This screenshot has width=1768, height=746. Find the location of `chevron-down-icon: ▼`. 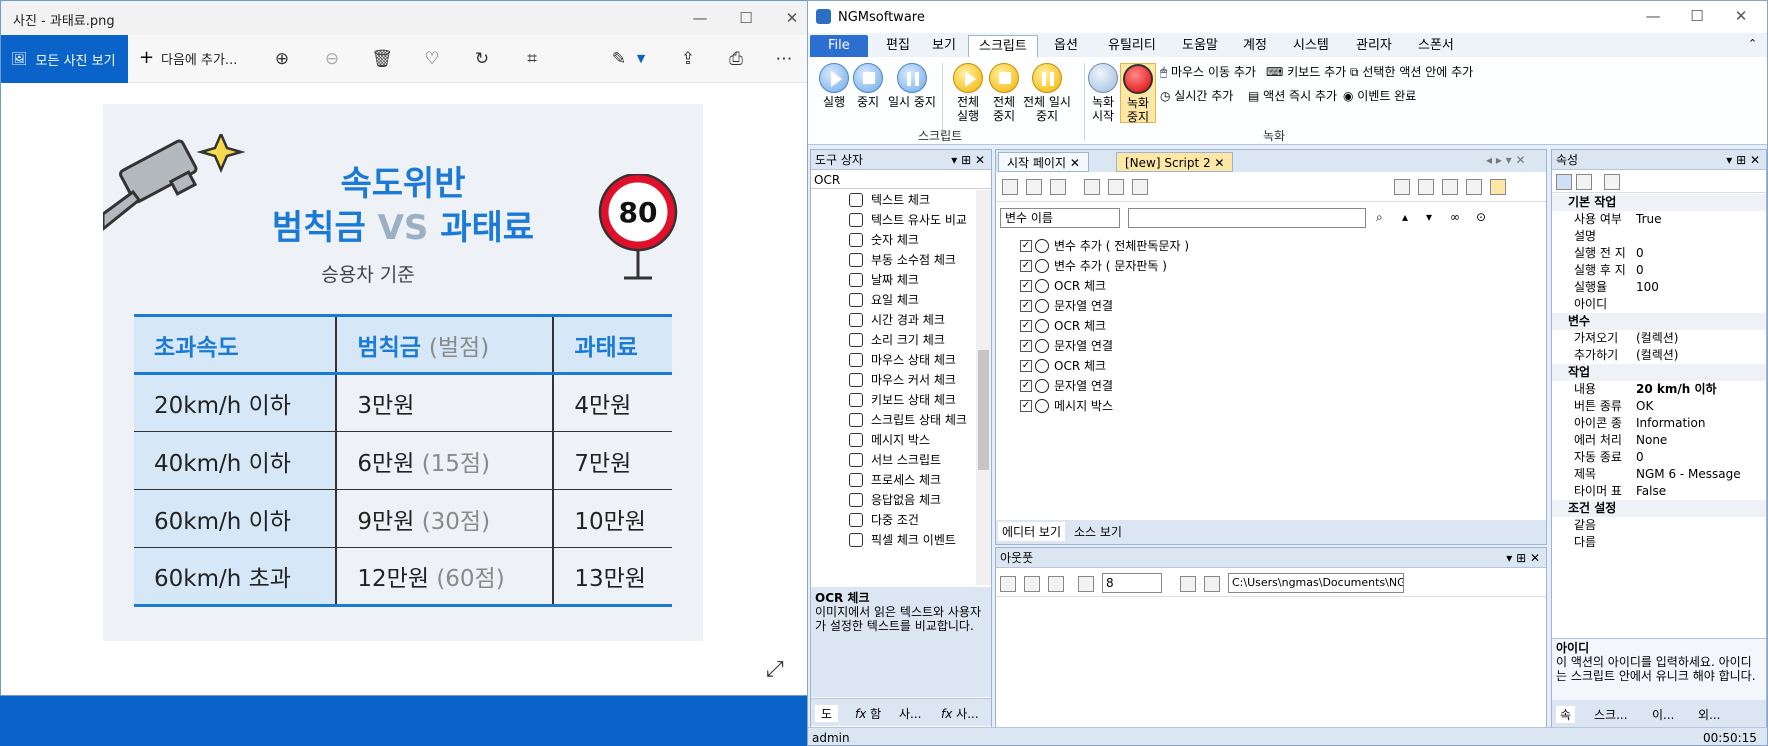

chevron-down-icon: ▼ is located at coordinates (641, 59).